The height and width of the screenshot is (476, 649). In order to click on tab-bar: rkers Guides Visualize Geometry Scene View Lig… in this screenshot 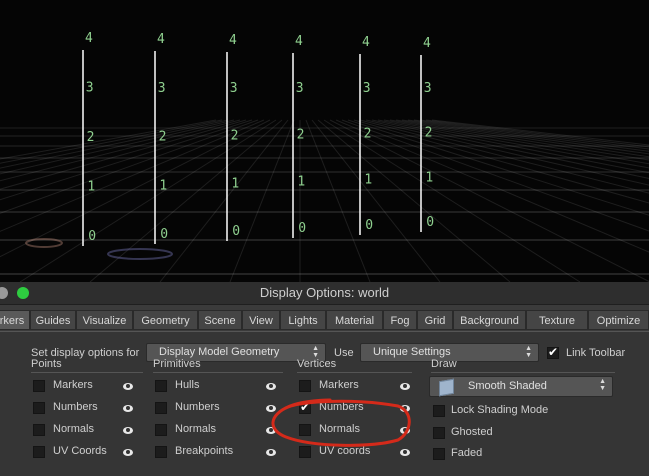, I will do `click(324, 320)`.